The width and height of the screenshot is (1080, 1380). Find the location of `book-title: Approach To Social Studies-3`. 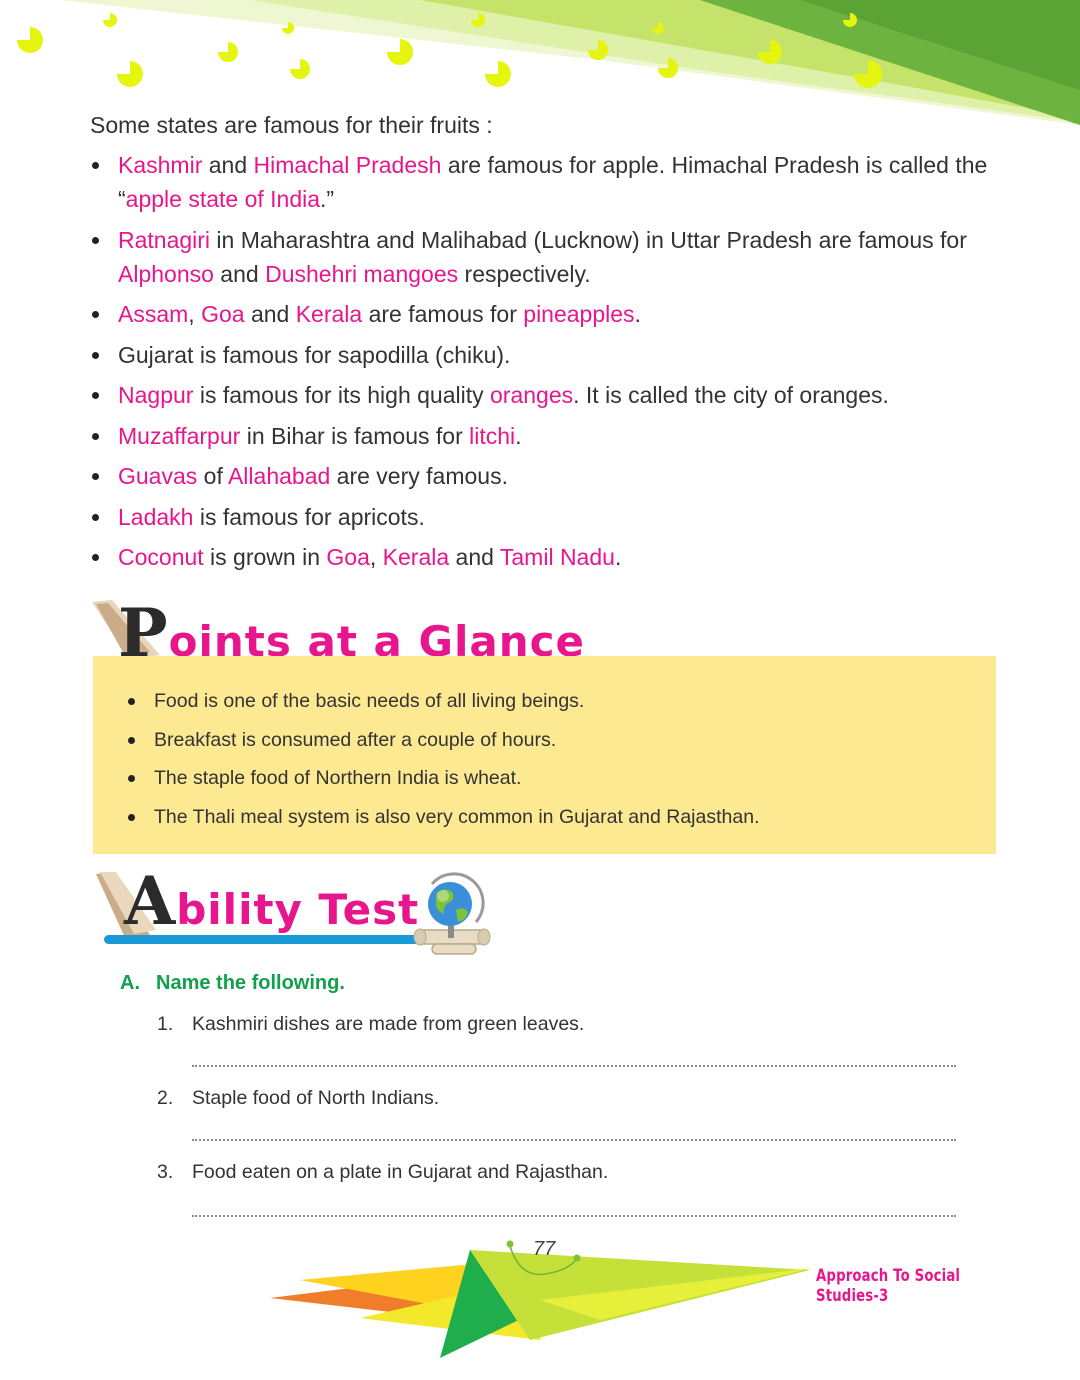

book-title: Approach To Social Studies-3 is located at coordinates (888, 1286).